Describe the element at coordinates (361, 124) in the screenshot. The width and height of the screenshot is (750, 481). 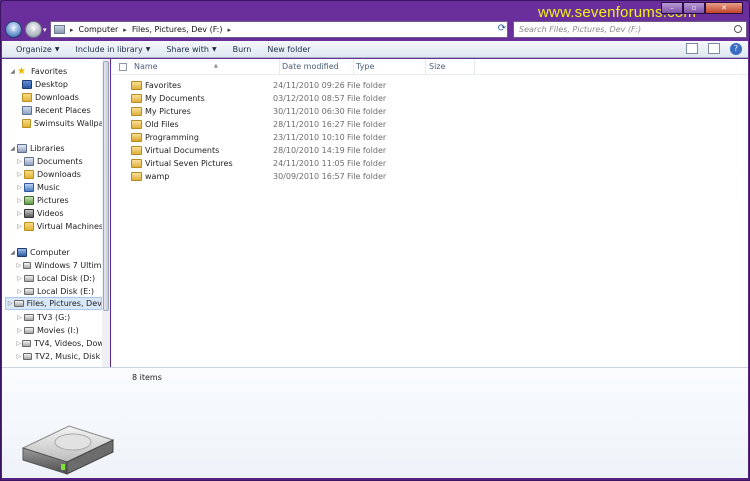
I see `file-row: Old Files 28/11/2010 16:27 File folder` at that location.